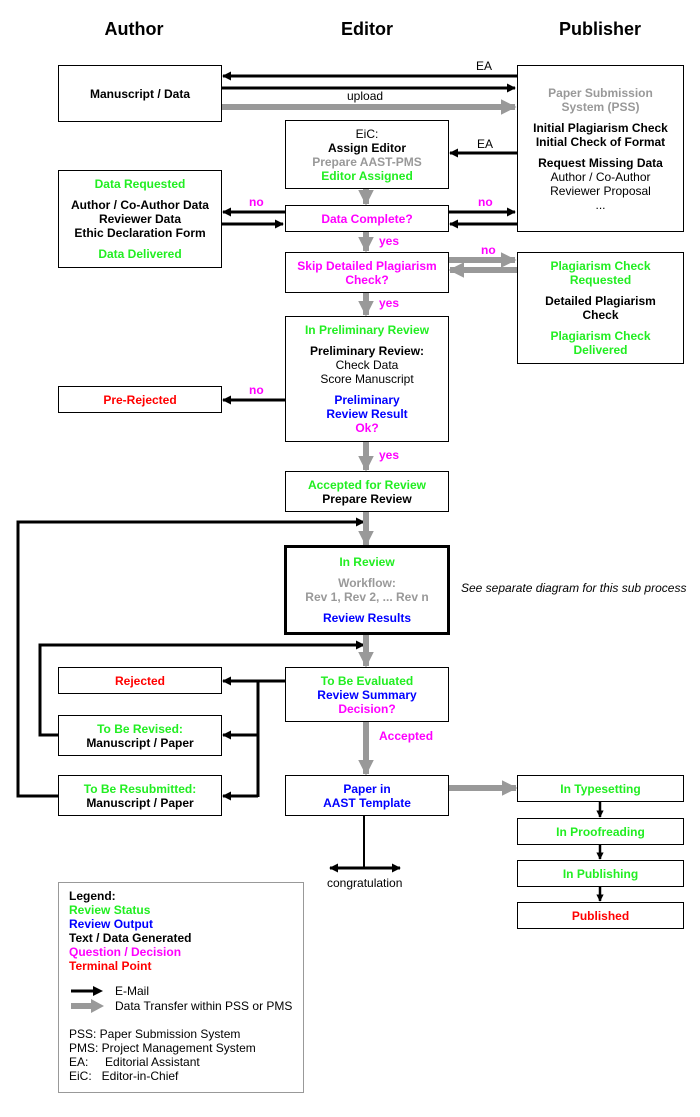  Describe the element at coordinates (256, 202) in the screenshot. I see `label-no-left: no` at that location.